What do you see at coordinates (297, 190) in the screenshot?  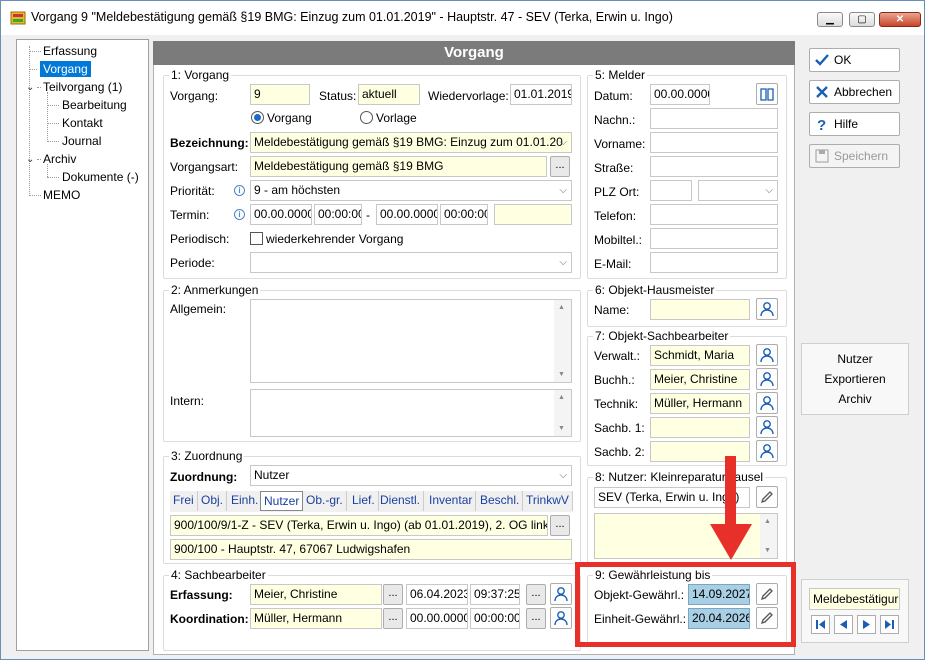 I see `prioritaet-value: 9 - am höchsten` at bounding box center [297, 190].